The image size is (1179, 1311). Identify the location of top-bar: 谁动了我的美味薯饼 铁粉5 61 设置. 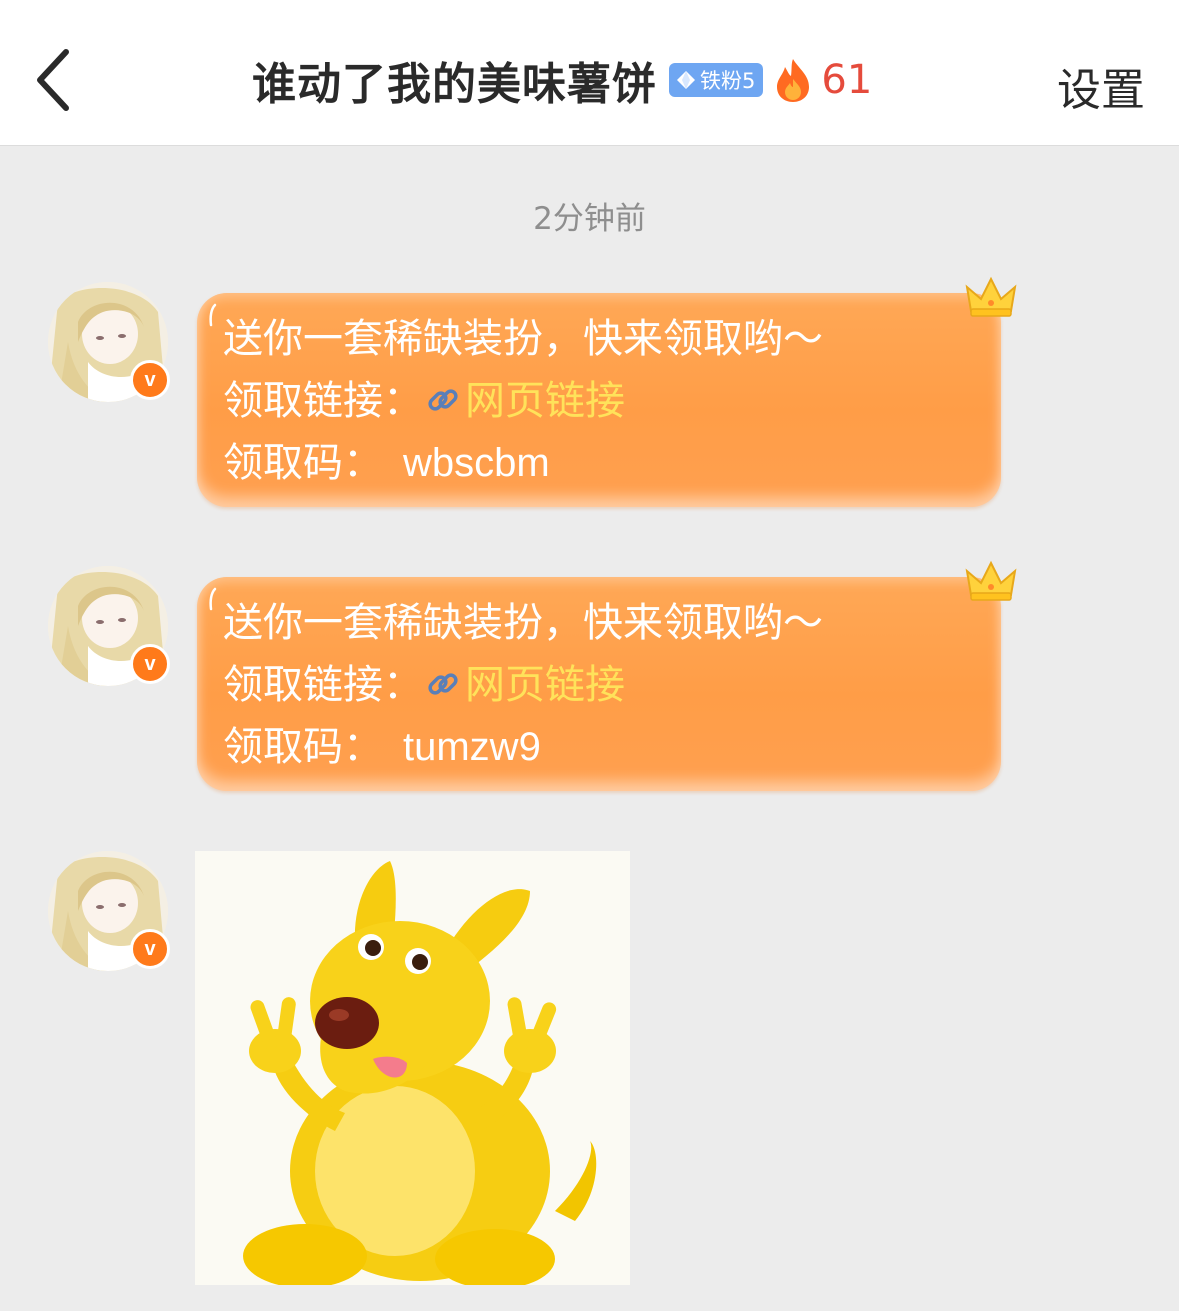
(589, 73).